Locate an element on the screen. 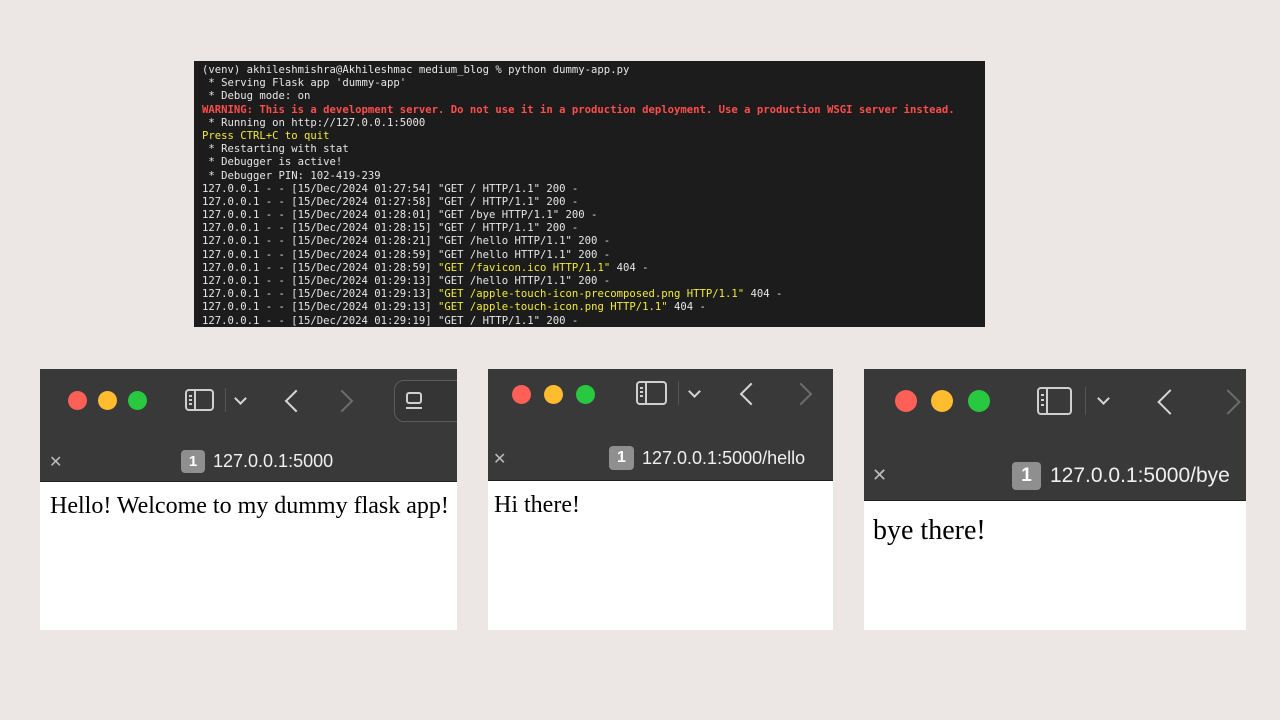 This screenshot has height=720, width=1280. tab-url: 127.0.0.1:5000/hello is located at coordinates (723, 458).